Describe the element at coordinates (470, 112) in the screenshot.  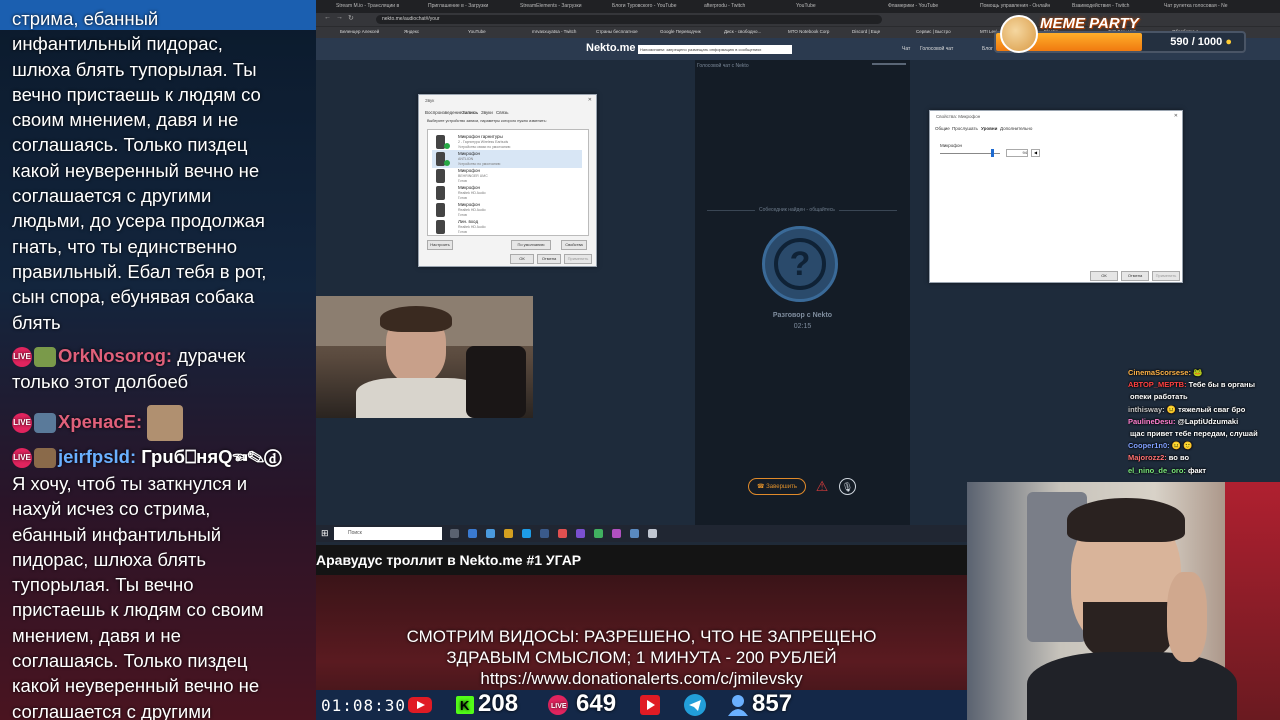
I see `tab-recording: Запись` at that location.